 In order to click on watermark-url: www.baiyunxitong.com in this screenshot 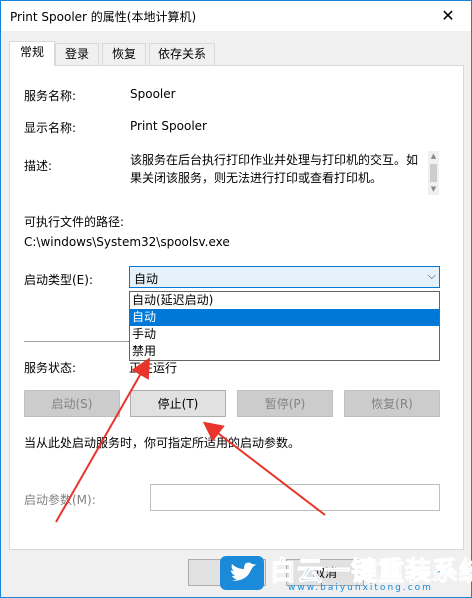, I will do `click(360, 588)`.